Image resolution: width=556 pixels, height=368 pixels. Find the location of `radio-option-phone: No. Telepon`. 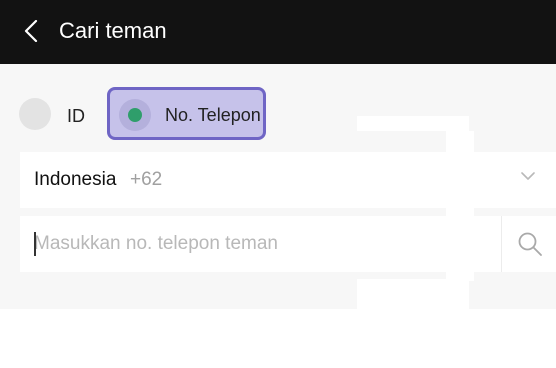

radio-option-phone: No. Telepon is located at coordinates (186, 113).